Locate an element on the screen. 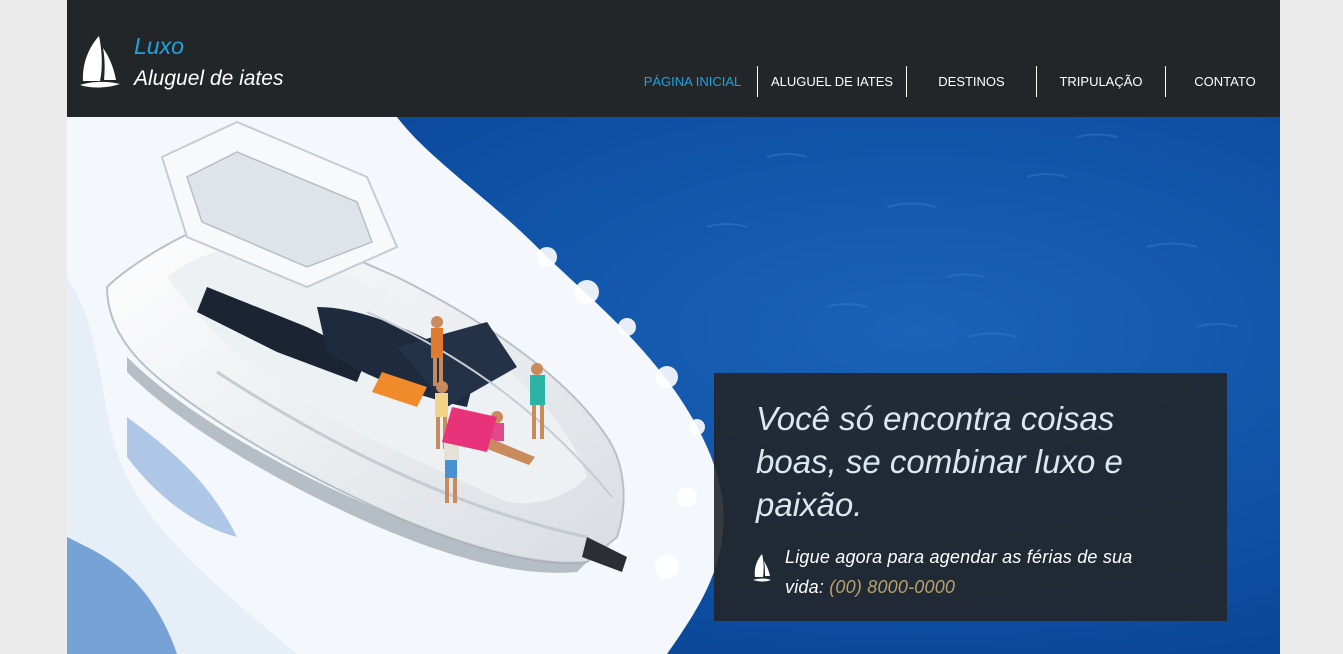  brand-tagline: Aluguel de iates is located at coordinates (209, 78).